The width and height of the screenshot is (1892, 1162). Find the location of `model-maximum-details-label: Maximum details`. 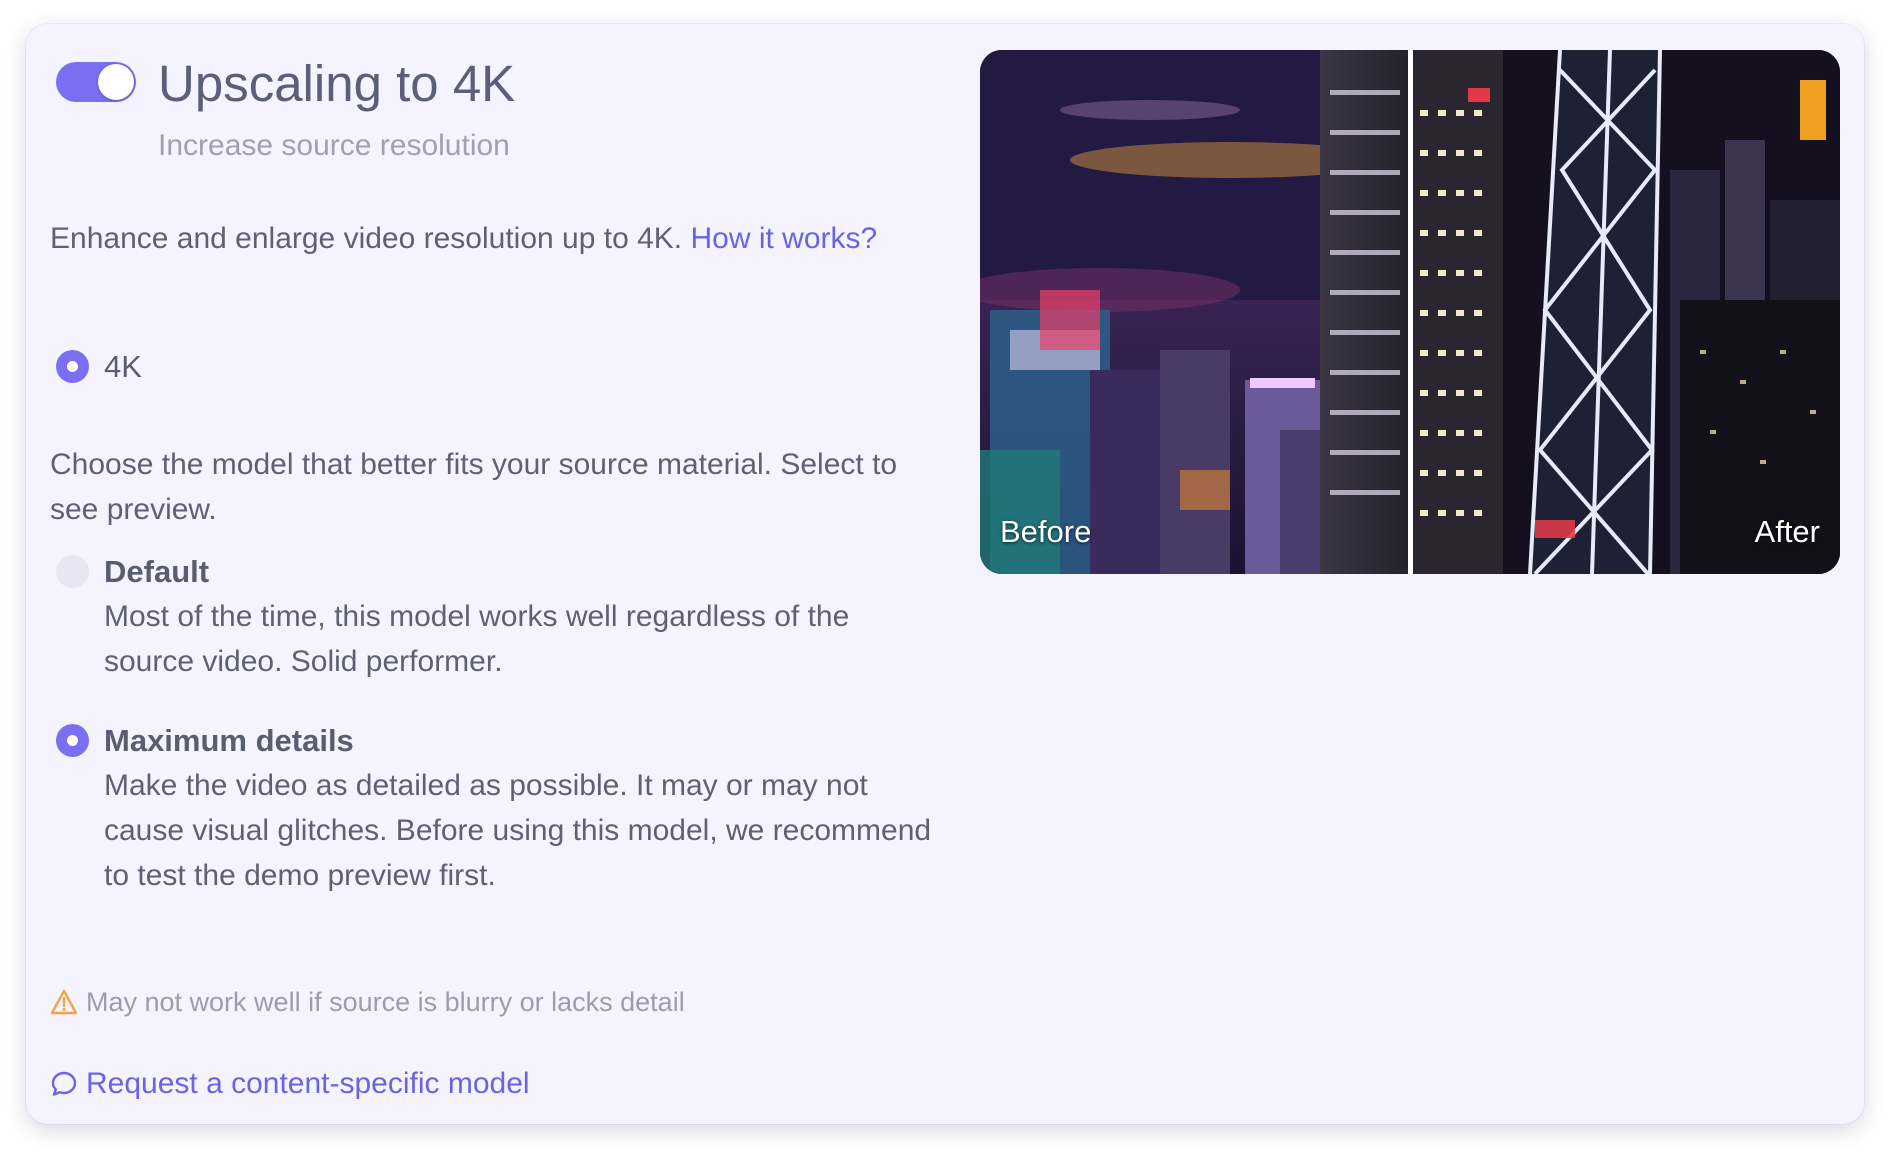

model-maximum-details-label: Maximum details is located at coordinates (229, 741).